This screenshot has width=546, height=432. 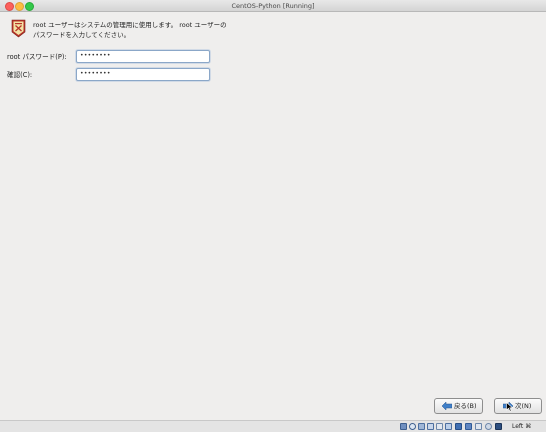 What do you see at coordinates (20, 75) in the screenshot?
I see `confirm-label: 確認(C):` at bounding box center [20, 75].